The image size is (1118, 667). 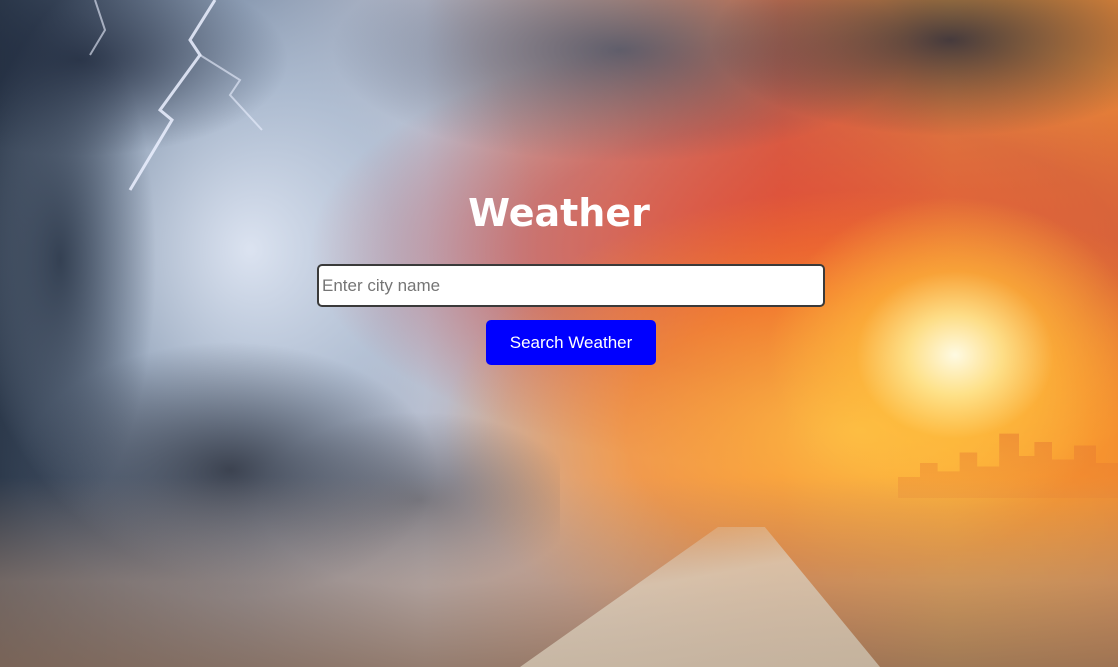 I want to click on search-weather-button: Search Weather, so click(x=571, y=342).